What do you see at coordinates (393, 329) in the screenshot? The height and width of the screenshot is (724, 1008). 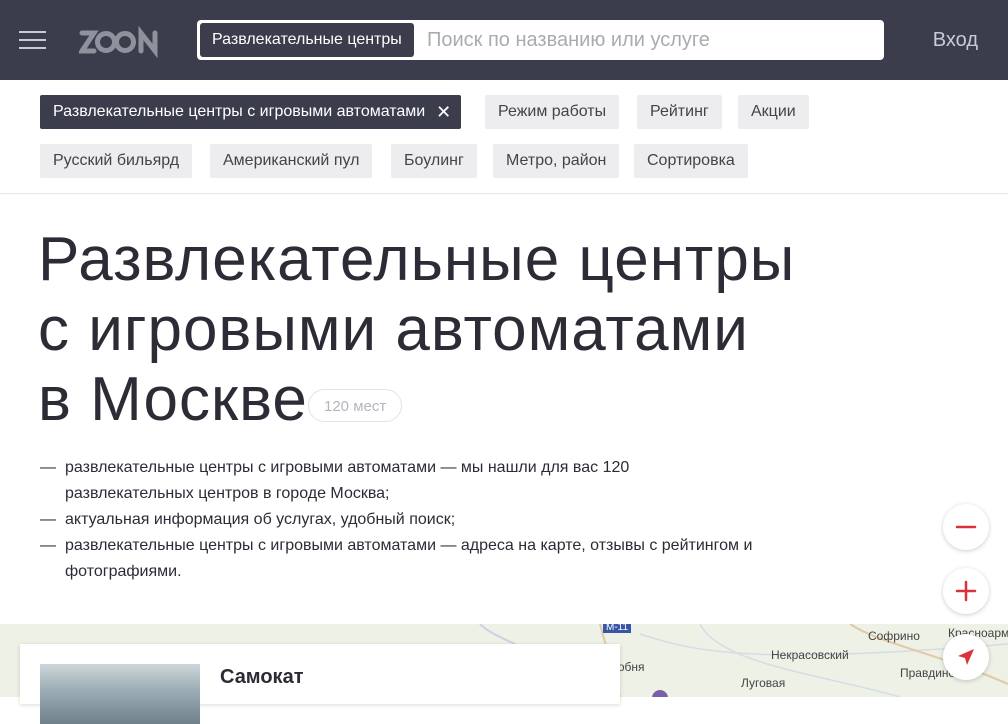 I see `page-title-line: с игровыми автоматами` at bounding box center [393, 329].